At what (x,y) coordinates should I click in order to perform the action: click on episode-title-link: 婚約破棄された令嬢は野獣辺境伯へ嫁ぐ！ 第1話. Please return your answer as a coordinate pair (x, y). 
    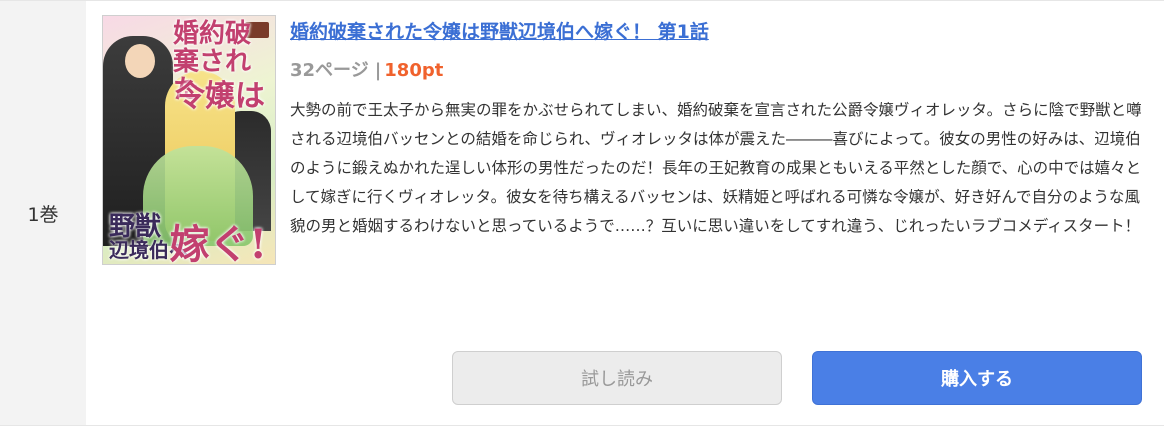
    Looking at the image, I should click on (499, 30).